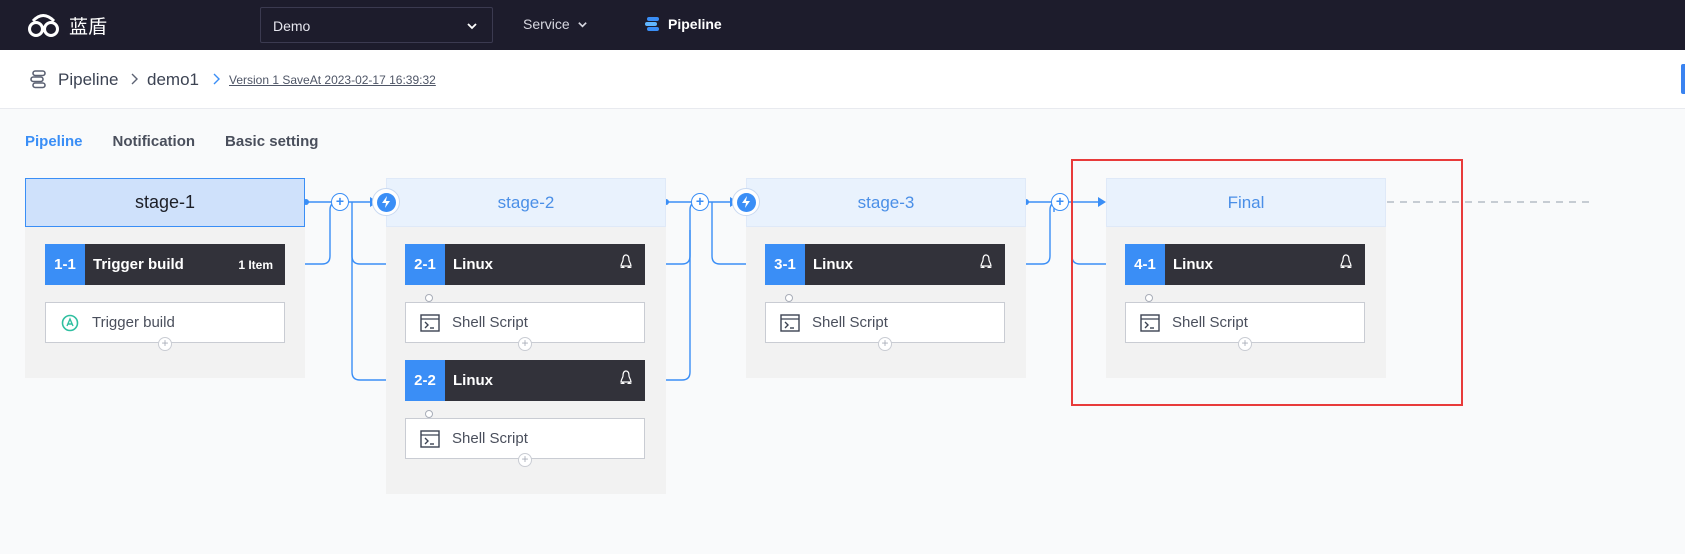  Describe the element at coordinates (65, 264) in the screenshot. I see `job-number: 1-1` at that location.